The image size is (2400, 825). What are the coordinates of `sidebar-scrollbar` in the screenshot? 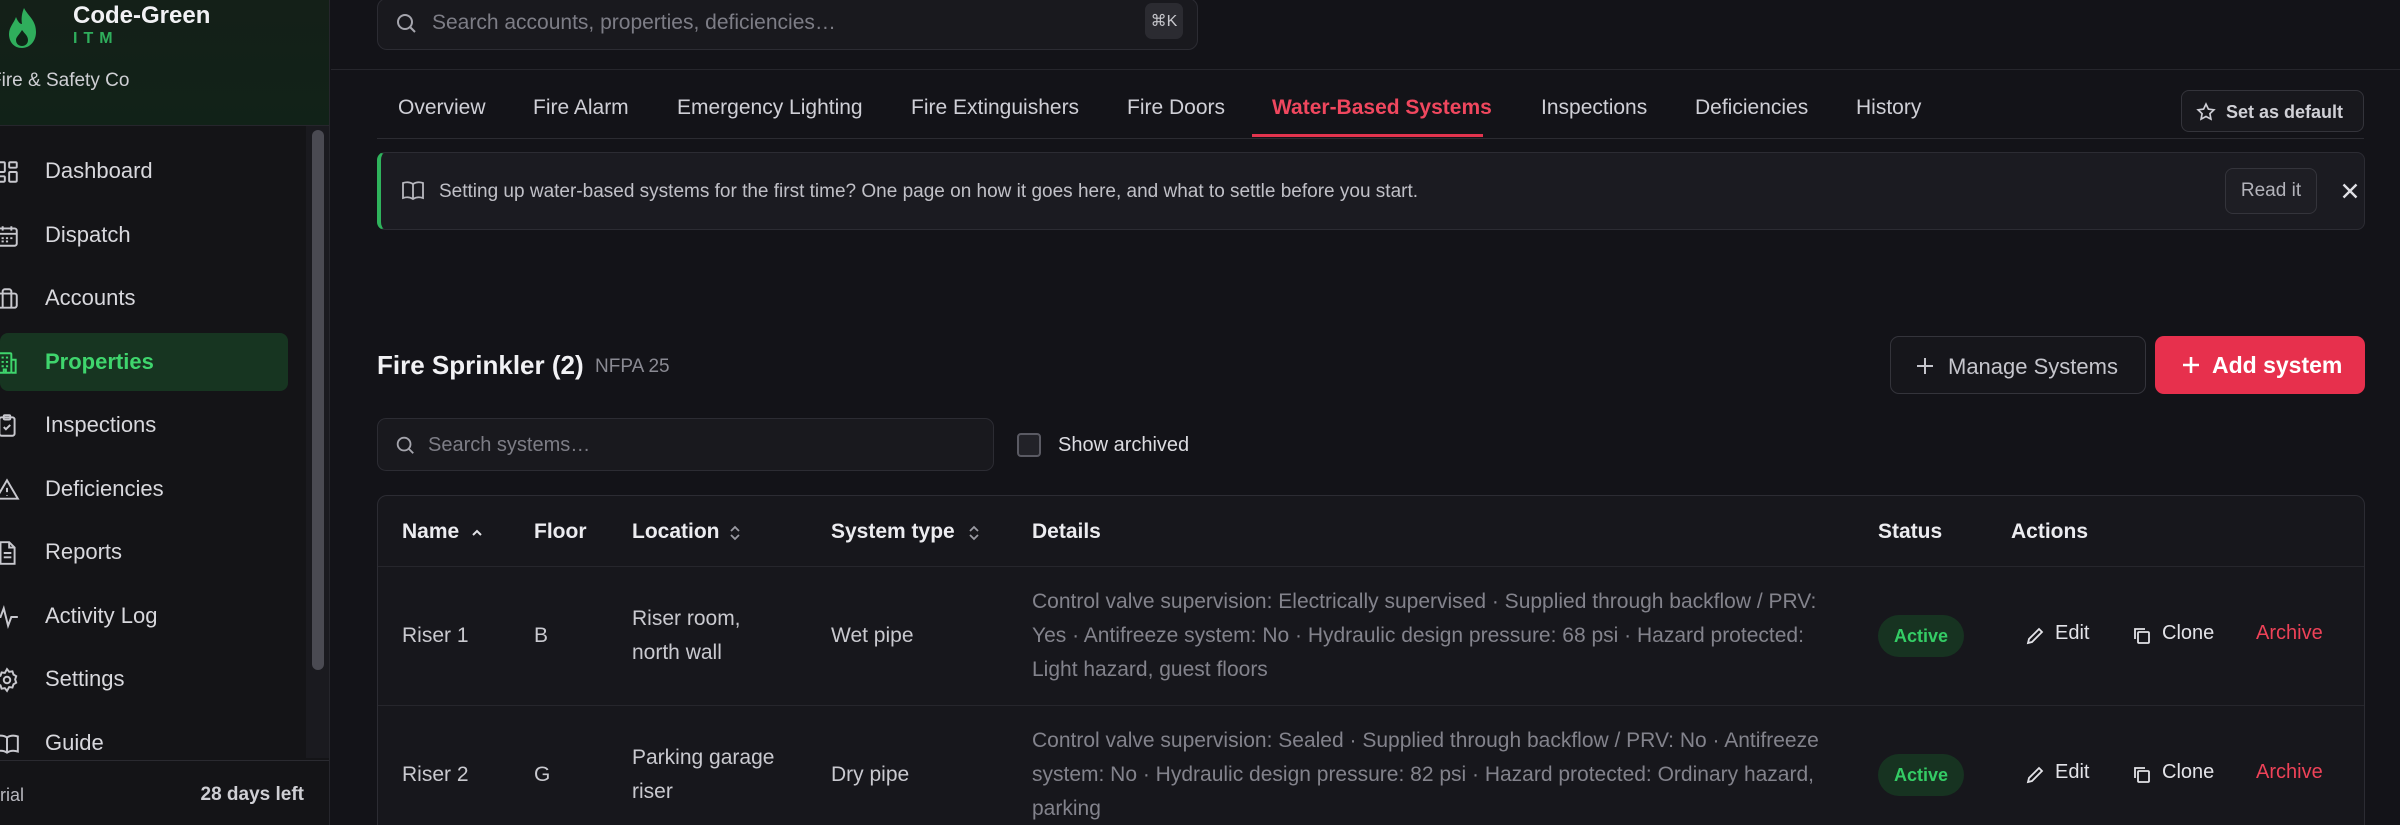 It's located at (317, 442).